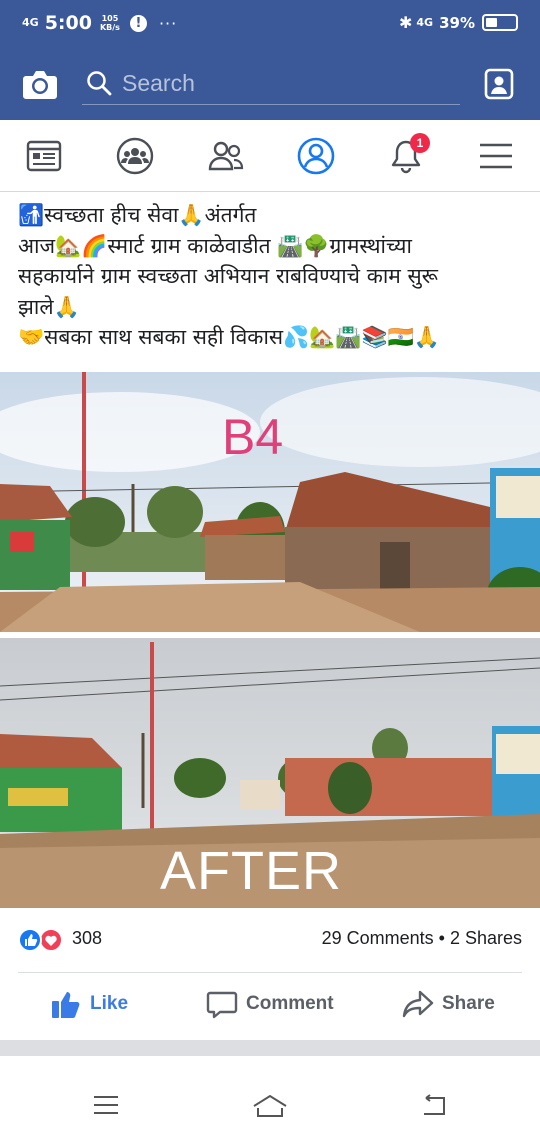 The width and height of the screenshot is (540, 1140). Describe the element at coordinates (271, 104) in the screenshot. I see `search-underline` at that location.